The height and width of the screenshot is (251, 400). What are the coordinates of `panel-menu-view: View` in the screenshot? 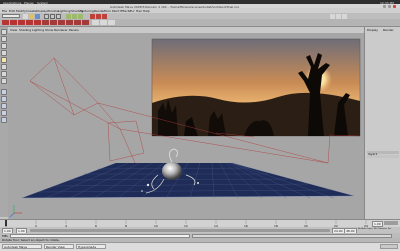 It's located at (13, 30).